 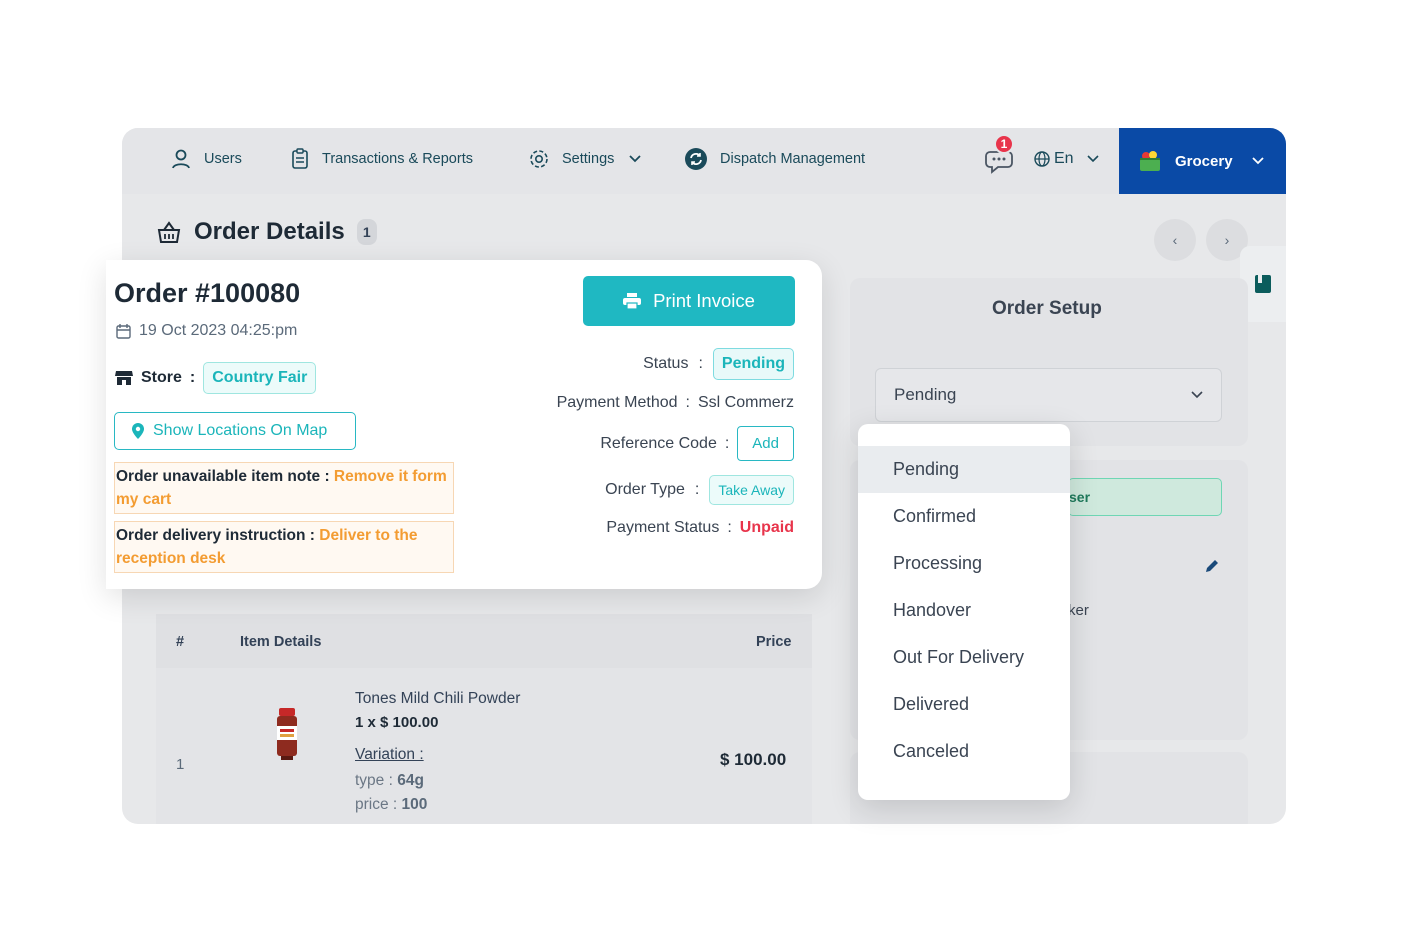 I want to click on delivery-instruction-label: Order delivery instruction :, so click(x=215, y=535).